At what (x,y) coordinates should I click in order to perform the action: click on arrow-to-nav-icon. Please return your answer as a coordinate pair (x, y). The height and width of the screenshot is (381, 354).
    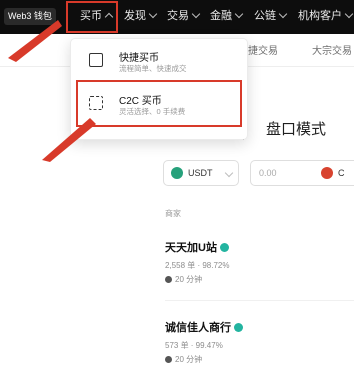
    Looking at the image, I should click on (35, 41).